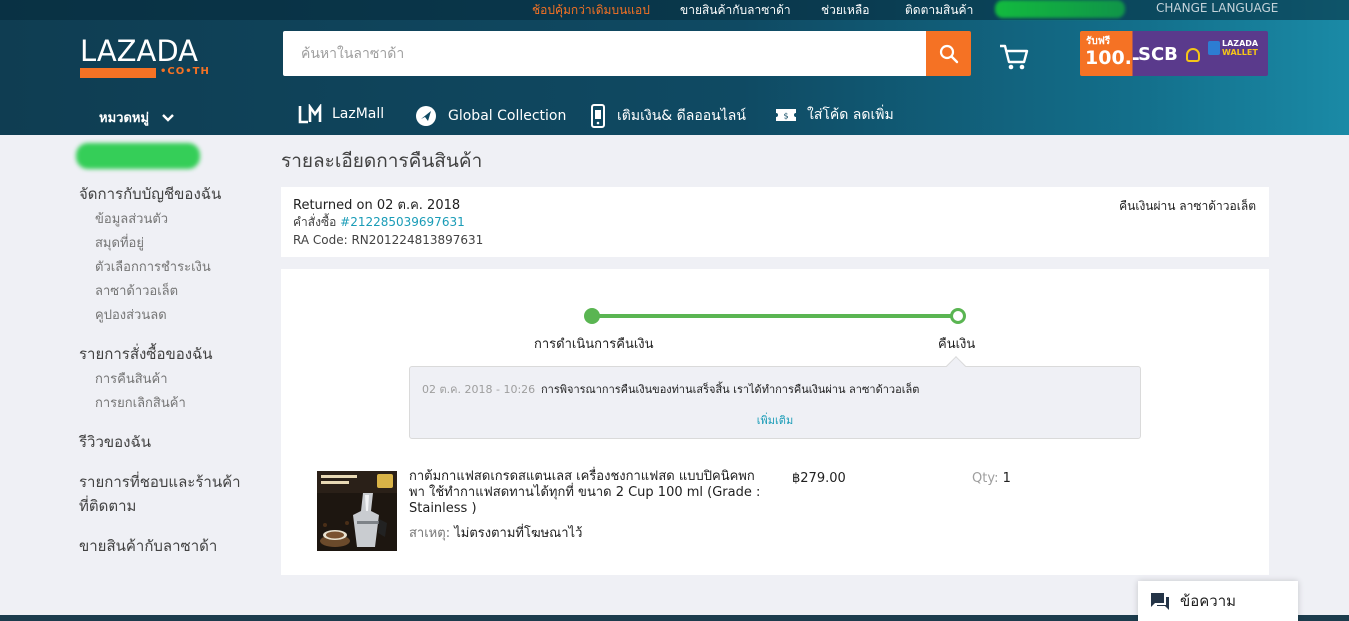  I want to click on nav-topup: เติมเงิน& ดีลออนไลน์, so click(667, 116).